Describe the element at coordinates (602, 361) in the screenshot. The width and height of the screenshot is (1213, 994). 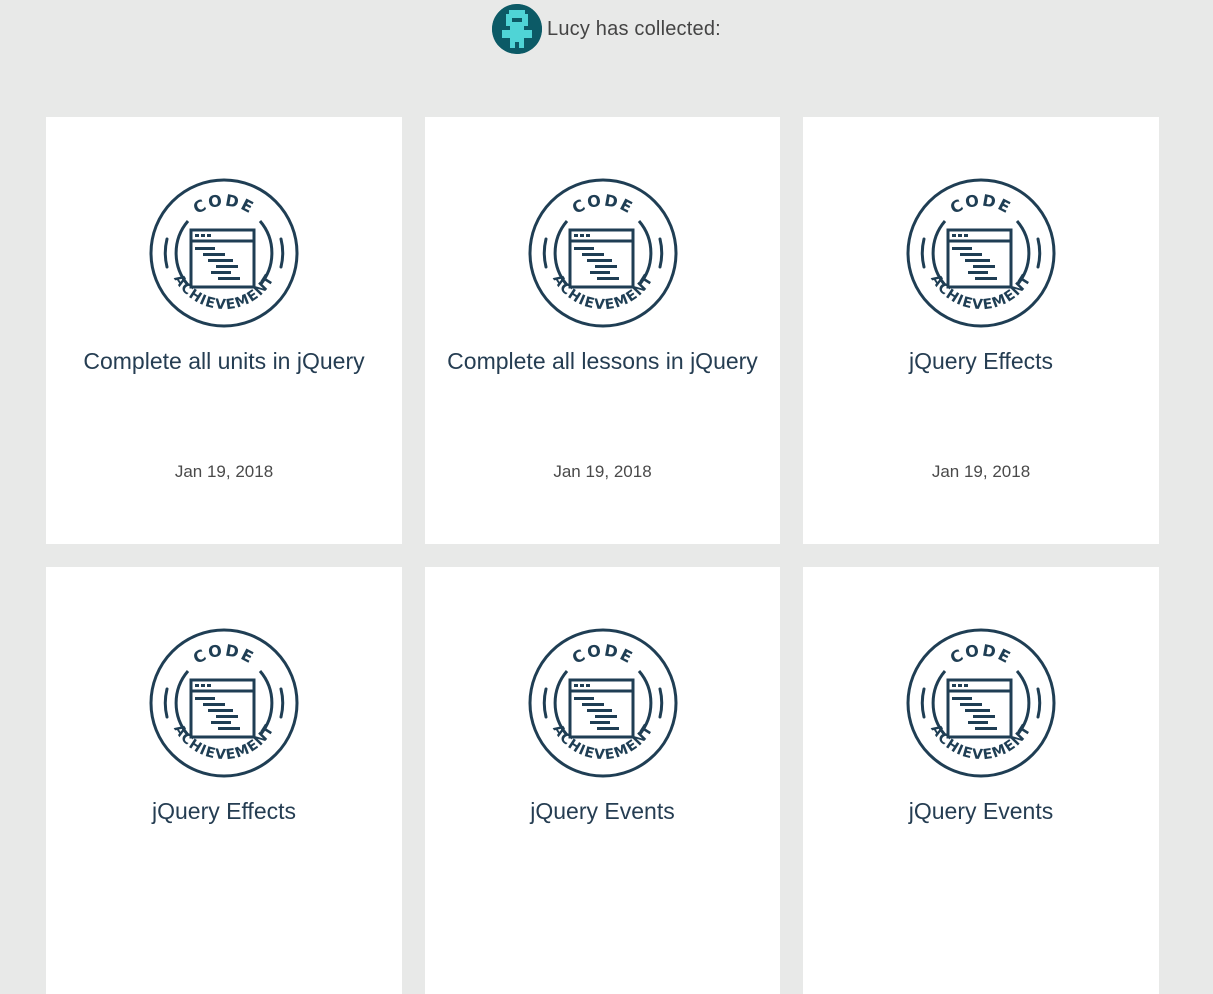
I see `achievement-title: Complete all lessons in jQuery` at that location.